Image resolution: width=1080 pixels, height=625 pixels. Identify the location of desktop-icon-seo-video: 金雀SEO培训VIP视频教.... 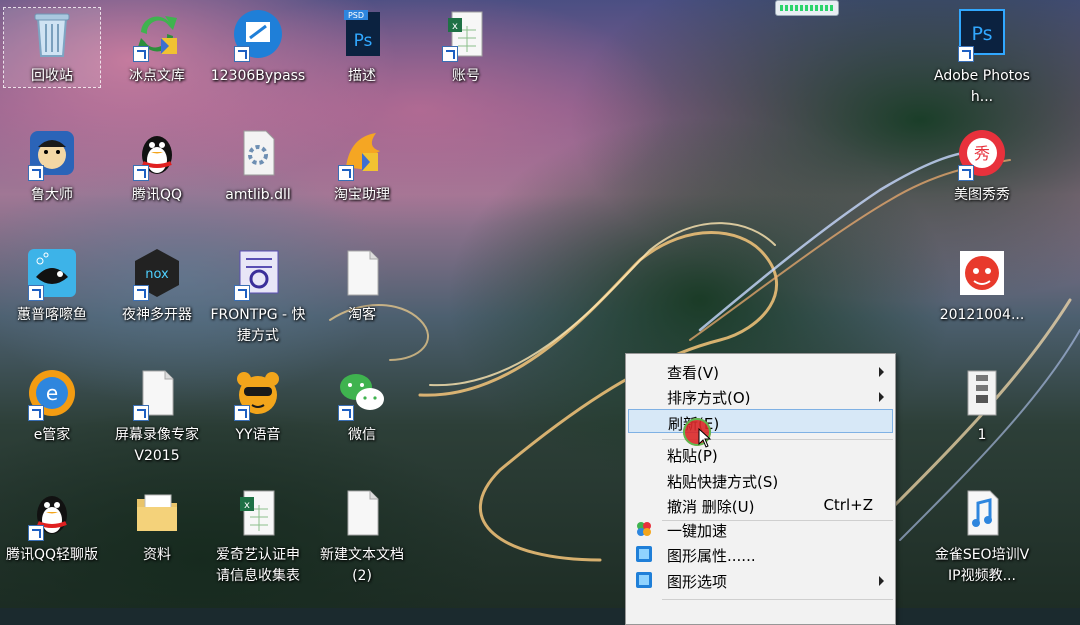
(982, 537).